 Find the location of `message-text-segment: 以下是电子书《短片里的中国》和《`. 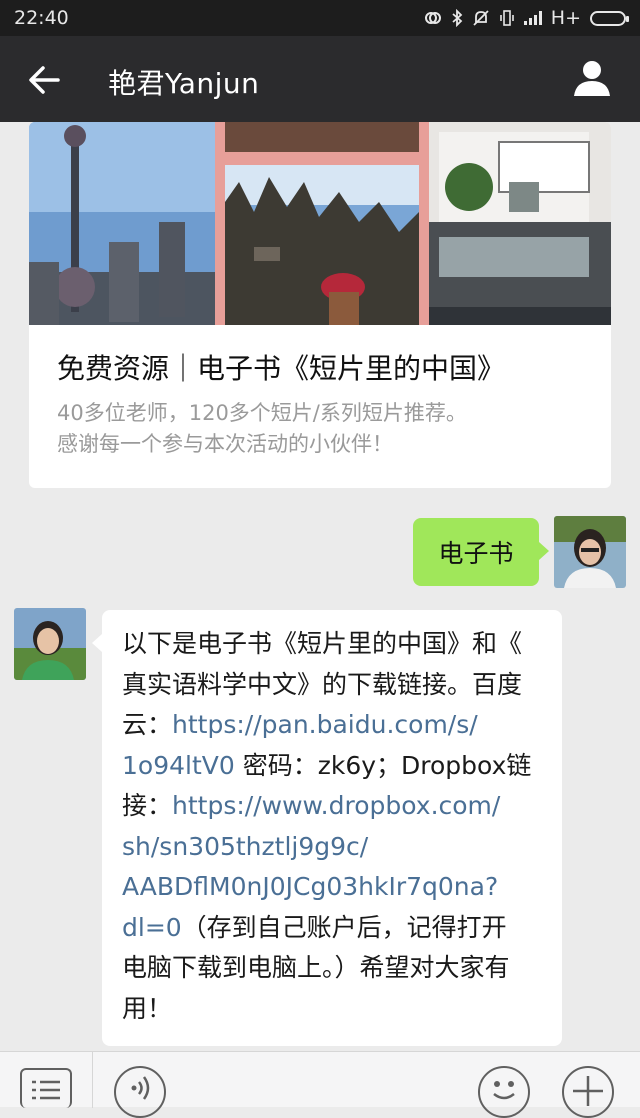

message-text-segment: 以下是电子书《短片里的中国》和《 is located at coordinates (322, 643).